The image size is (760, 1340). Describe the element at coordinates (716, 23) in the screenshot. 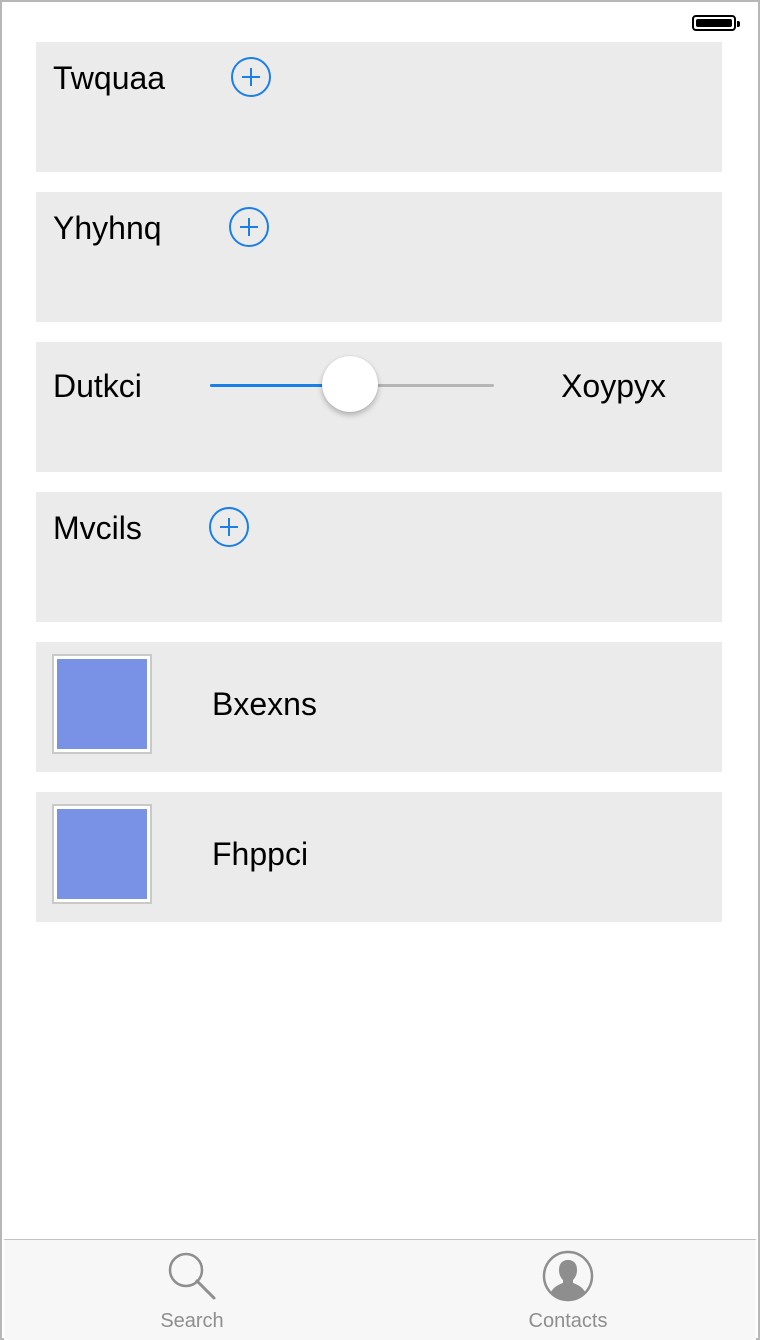

I see `battery-full-icon` at that location.